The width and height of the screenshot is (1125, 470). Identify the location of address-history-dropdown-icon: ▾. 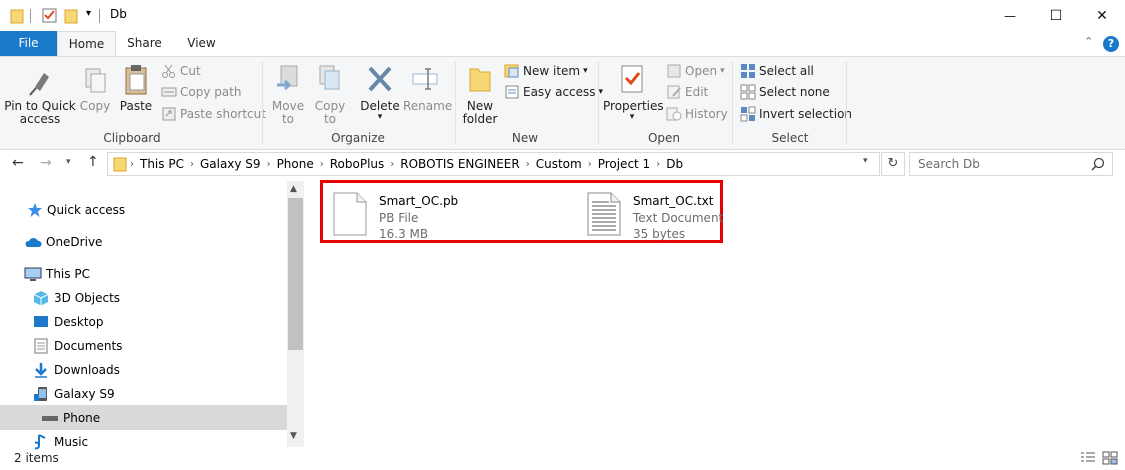
(865, 161).